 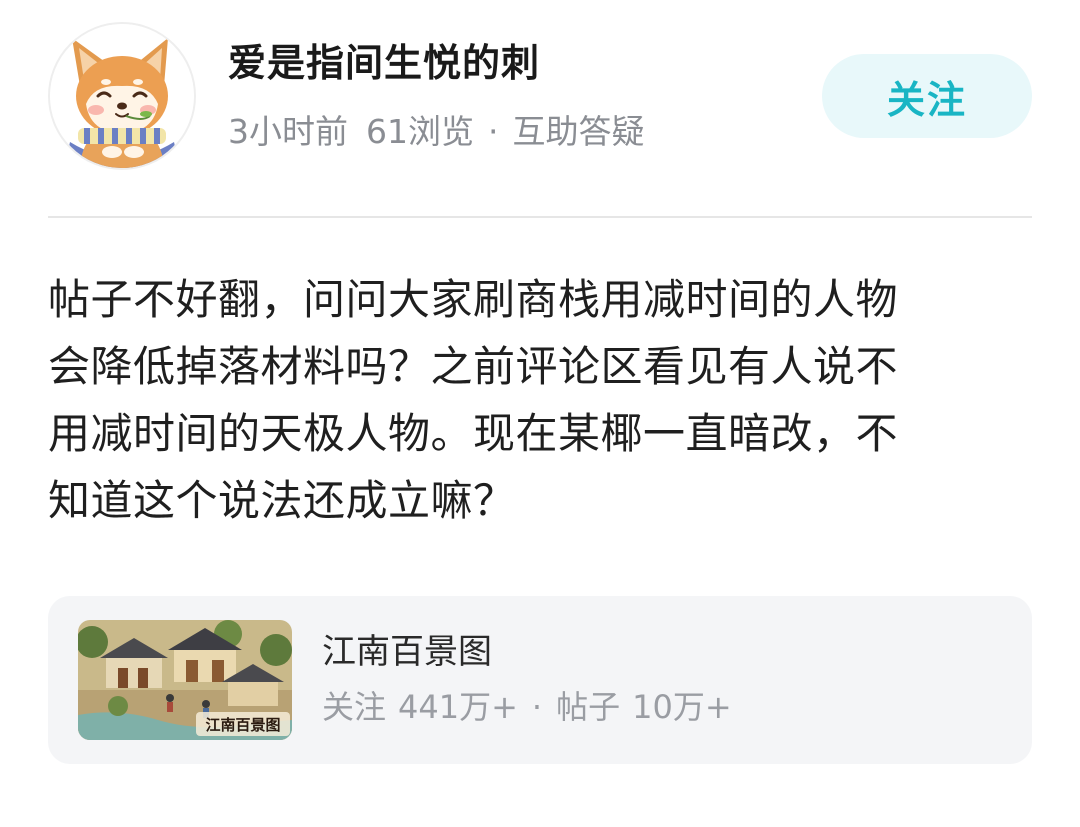 What do you see at coordinates (540, 217) in the screenshot?
I see `header-divider` at bounding box center [540, 217].